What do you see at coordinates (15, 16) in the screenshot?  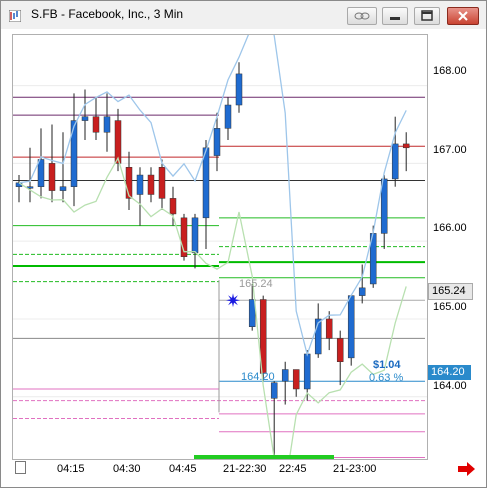 I see `chart-window-icon` at bounding box center [15, 16].